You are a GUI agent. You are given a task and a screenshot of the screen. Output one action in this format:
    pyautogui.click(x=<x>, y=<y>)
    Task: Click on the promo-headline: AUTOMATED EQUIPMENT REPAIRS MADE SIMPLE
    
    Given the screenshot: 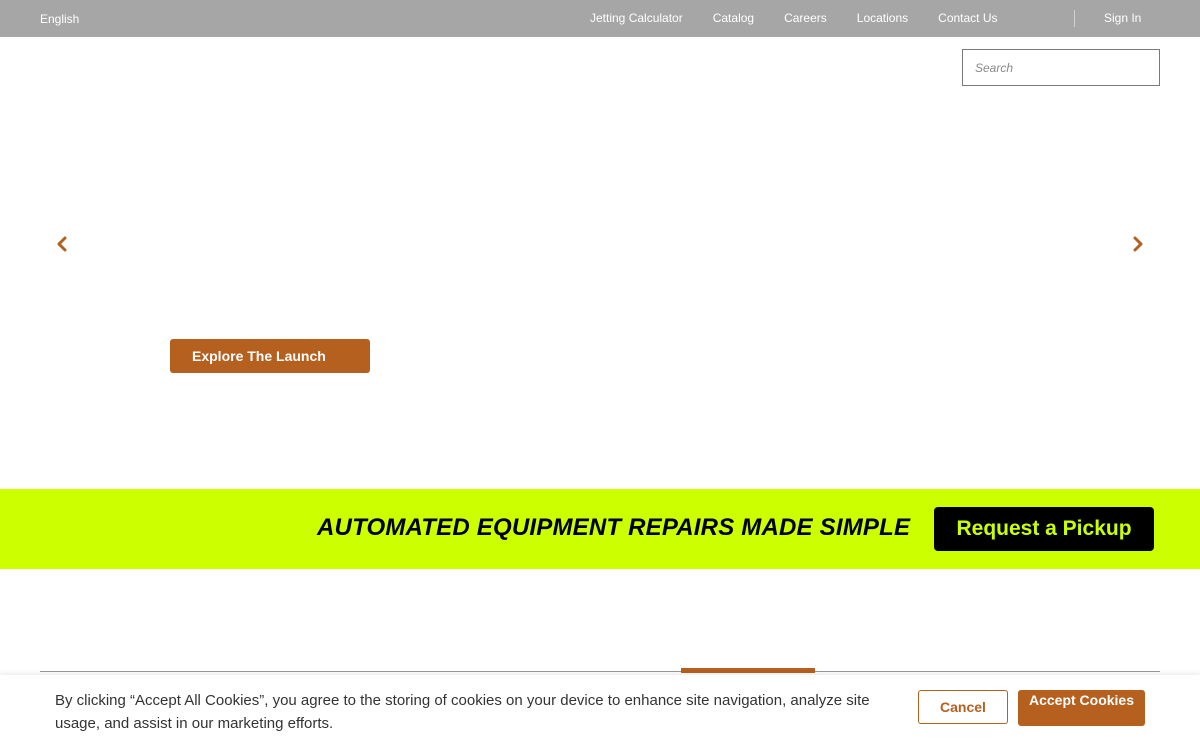 What is the action you would take?
    pyautogui.click(x=614, y=527)
    